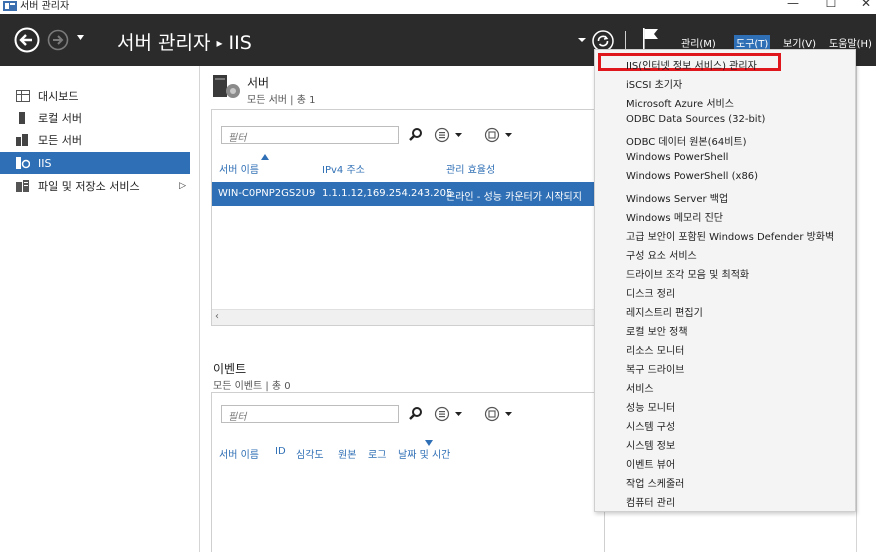 The width and height of the screenshot is (876, 552). What do you see at coordinates (217, 316) in the screenshot?
I see `scroll-left-arrow-icon: ‹` at bounding box center [217, 316].